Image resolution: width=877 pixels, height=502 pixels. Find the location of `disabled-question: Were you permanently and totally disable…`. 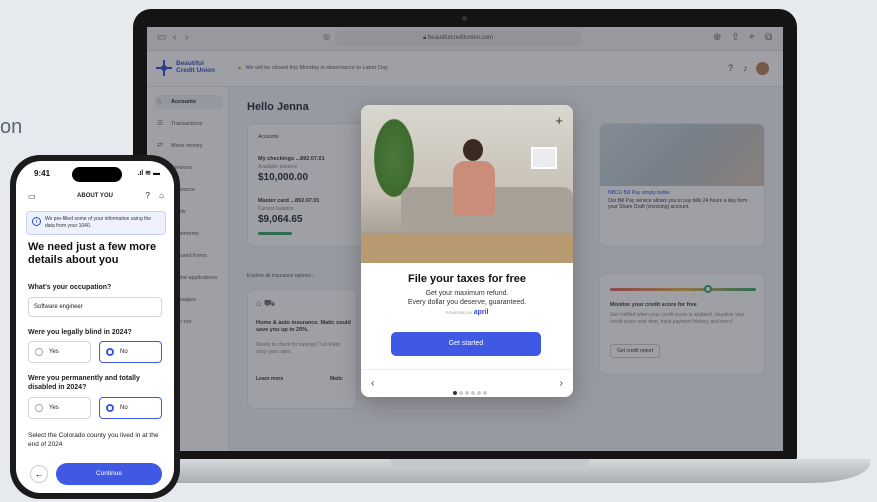

disabled-question: Were you permanently and totally disable… is located at coordinates (84, 383).